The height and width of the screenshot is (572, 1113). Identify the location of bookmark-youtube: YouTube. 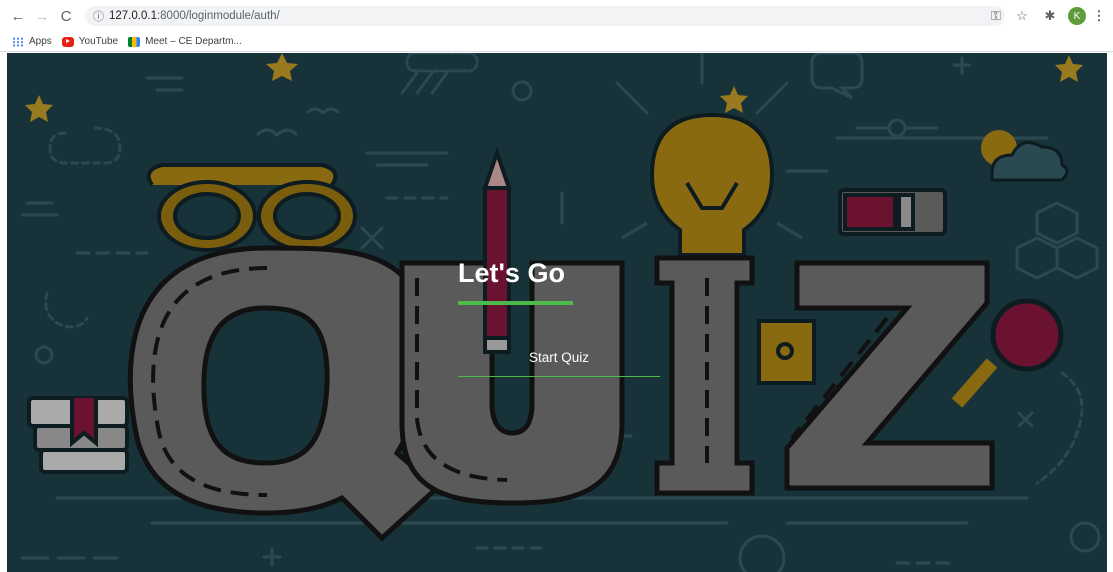
(90, 41).